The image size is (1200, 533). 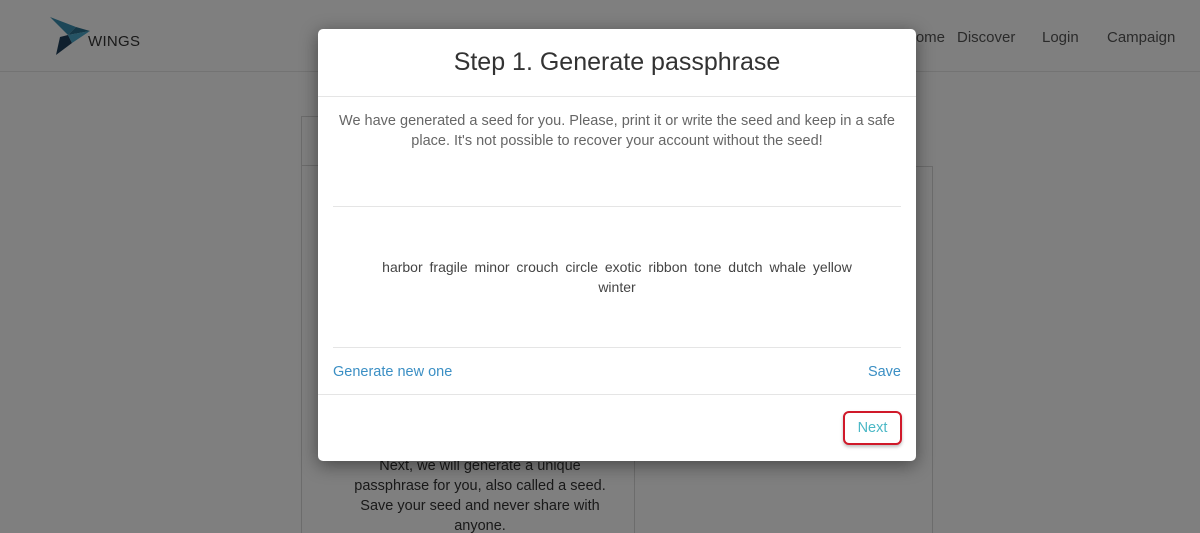 I want to click on modal-footer: Next, so click(x=617, y=427).